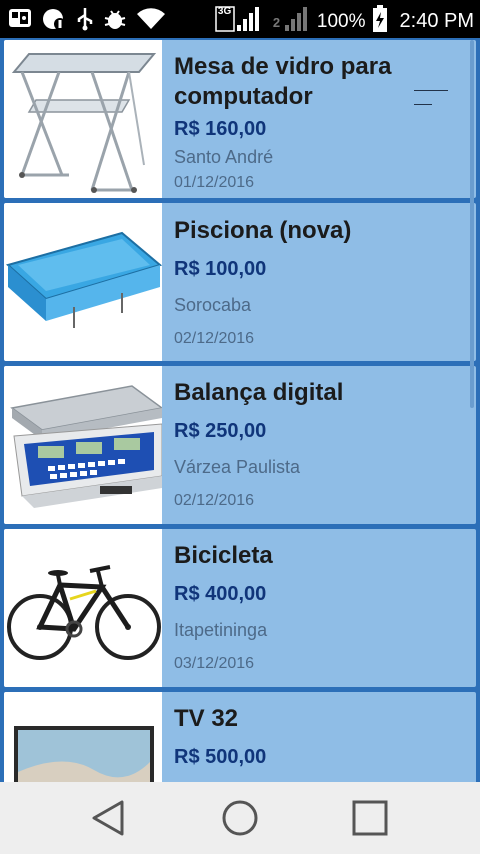  I want to click on back-button, so click(108, 818).